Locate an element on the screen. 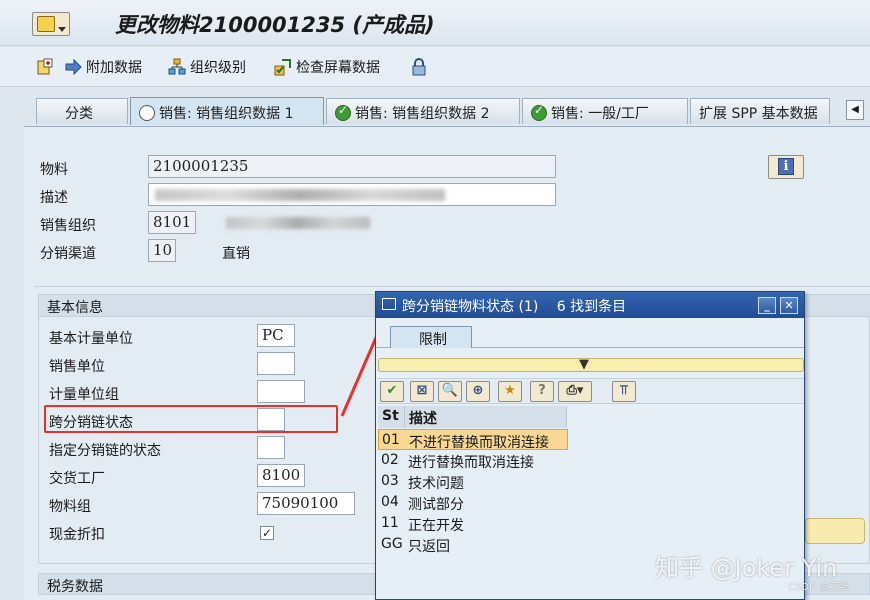  popup-hits: 6 找到条目 is located at coordinates (591, 307).